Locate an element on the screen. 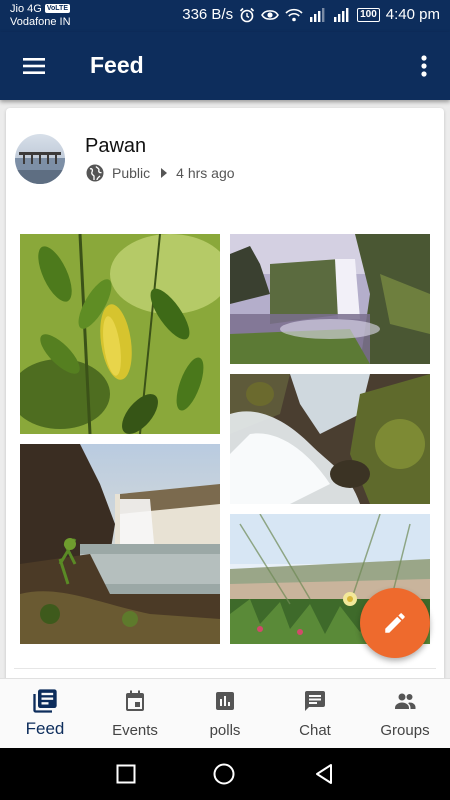  page-title: Feed is located at coordinates (117, 65).